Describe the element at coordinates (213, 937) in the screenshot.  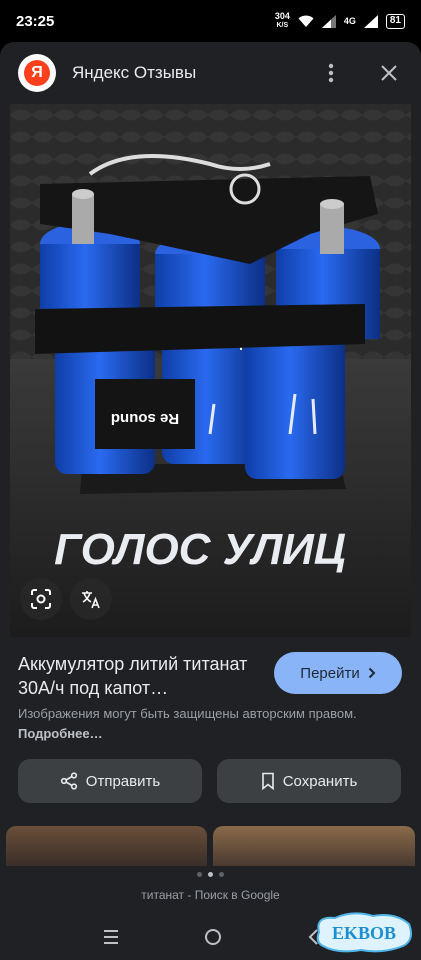
I see `home-icon` at that location.